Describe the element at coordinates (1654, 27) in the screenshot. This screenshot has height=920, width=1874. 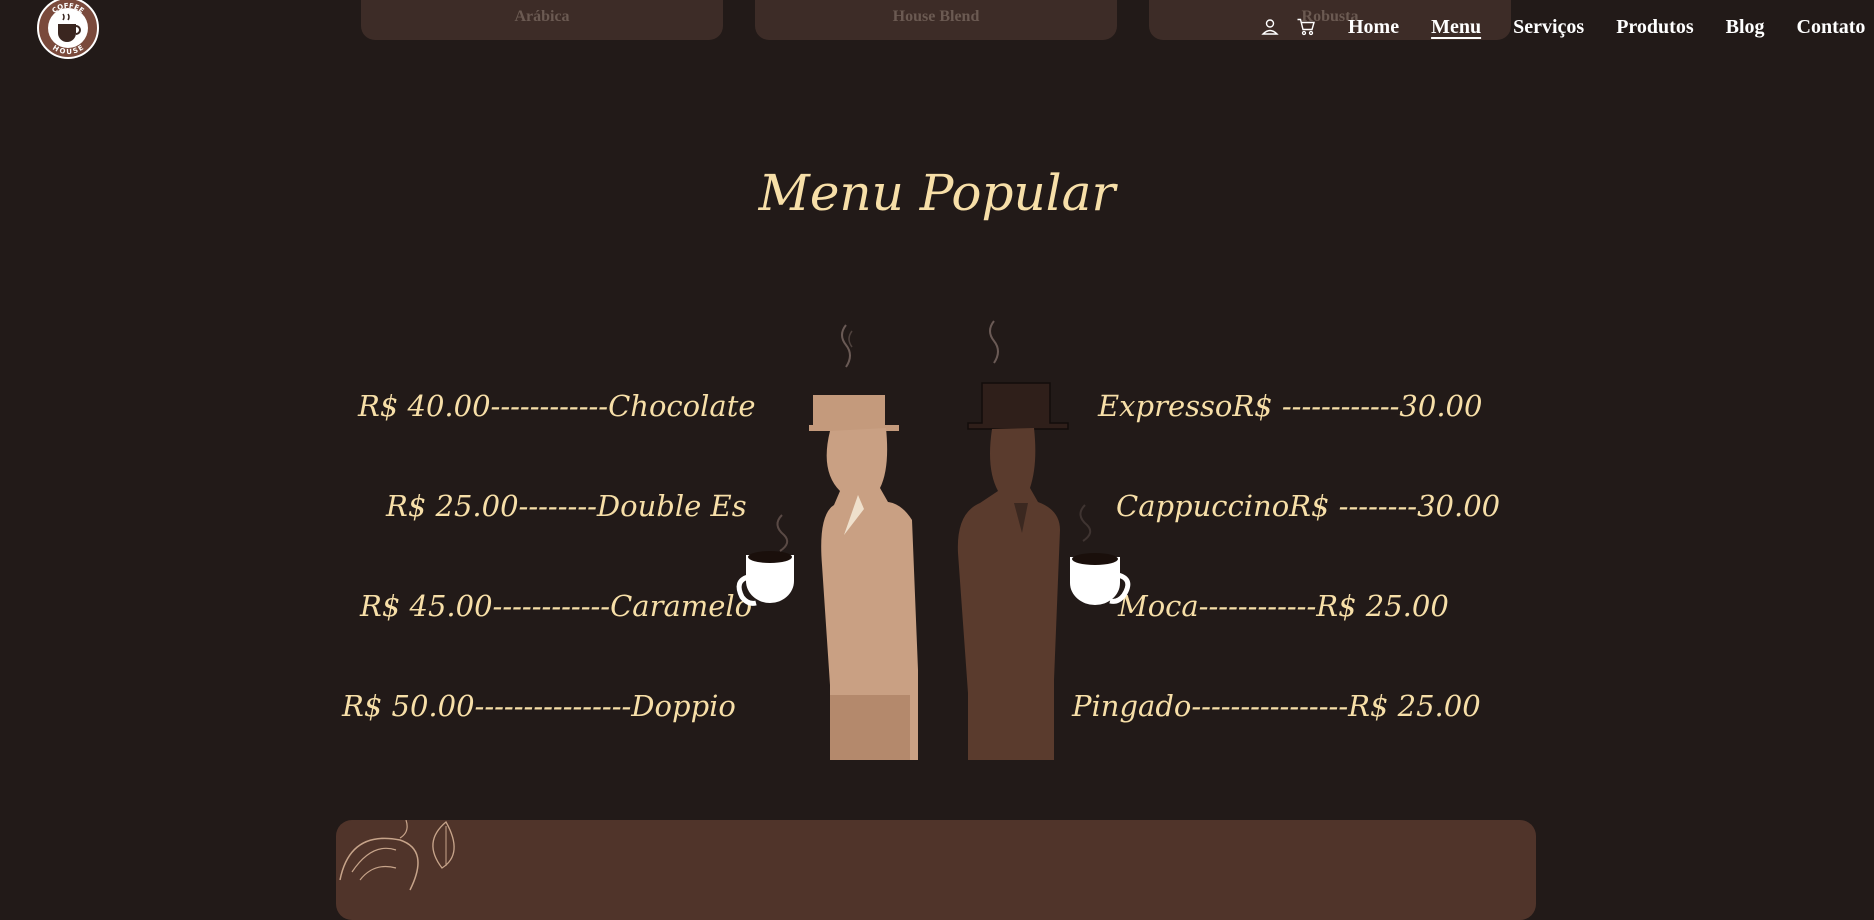
I see `nav-produtos: Produtos` at that location.